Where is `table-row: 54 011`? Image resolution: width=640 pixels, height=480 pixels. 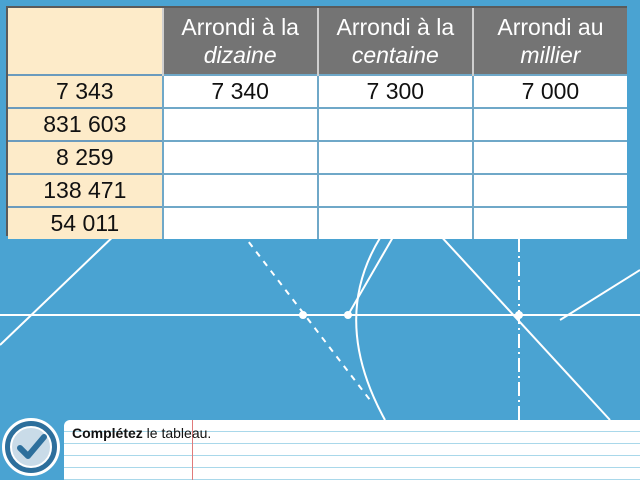
table-row: 54 011 is located at coordinates (317, 222).